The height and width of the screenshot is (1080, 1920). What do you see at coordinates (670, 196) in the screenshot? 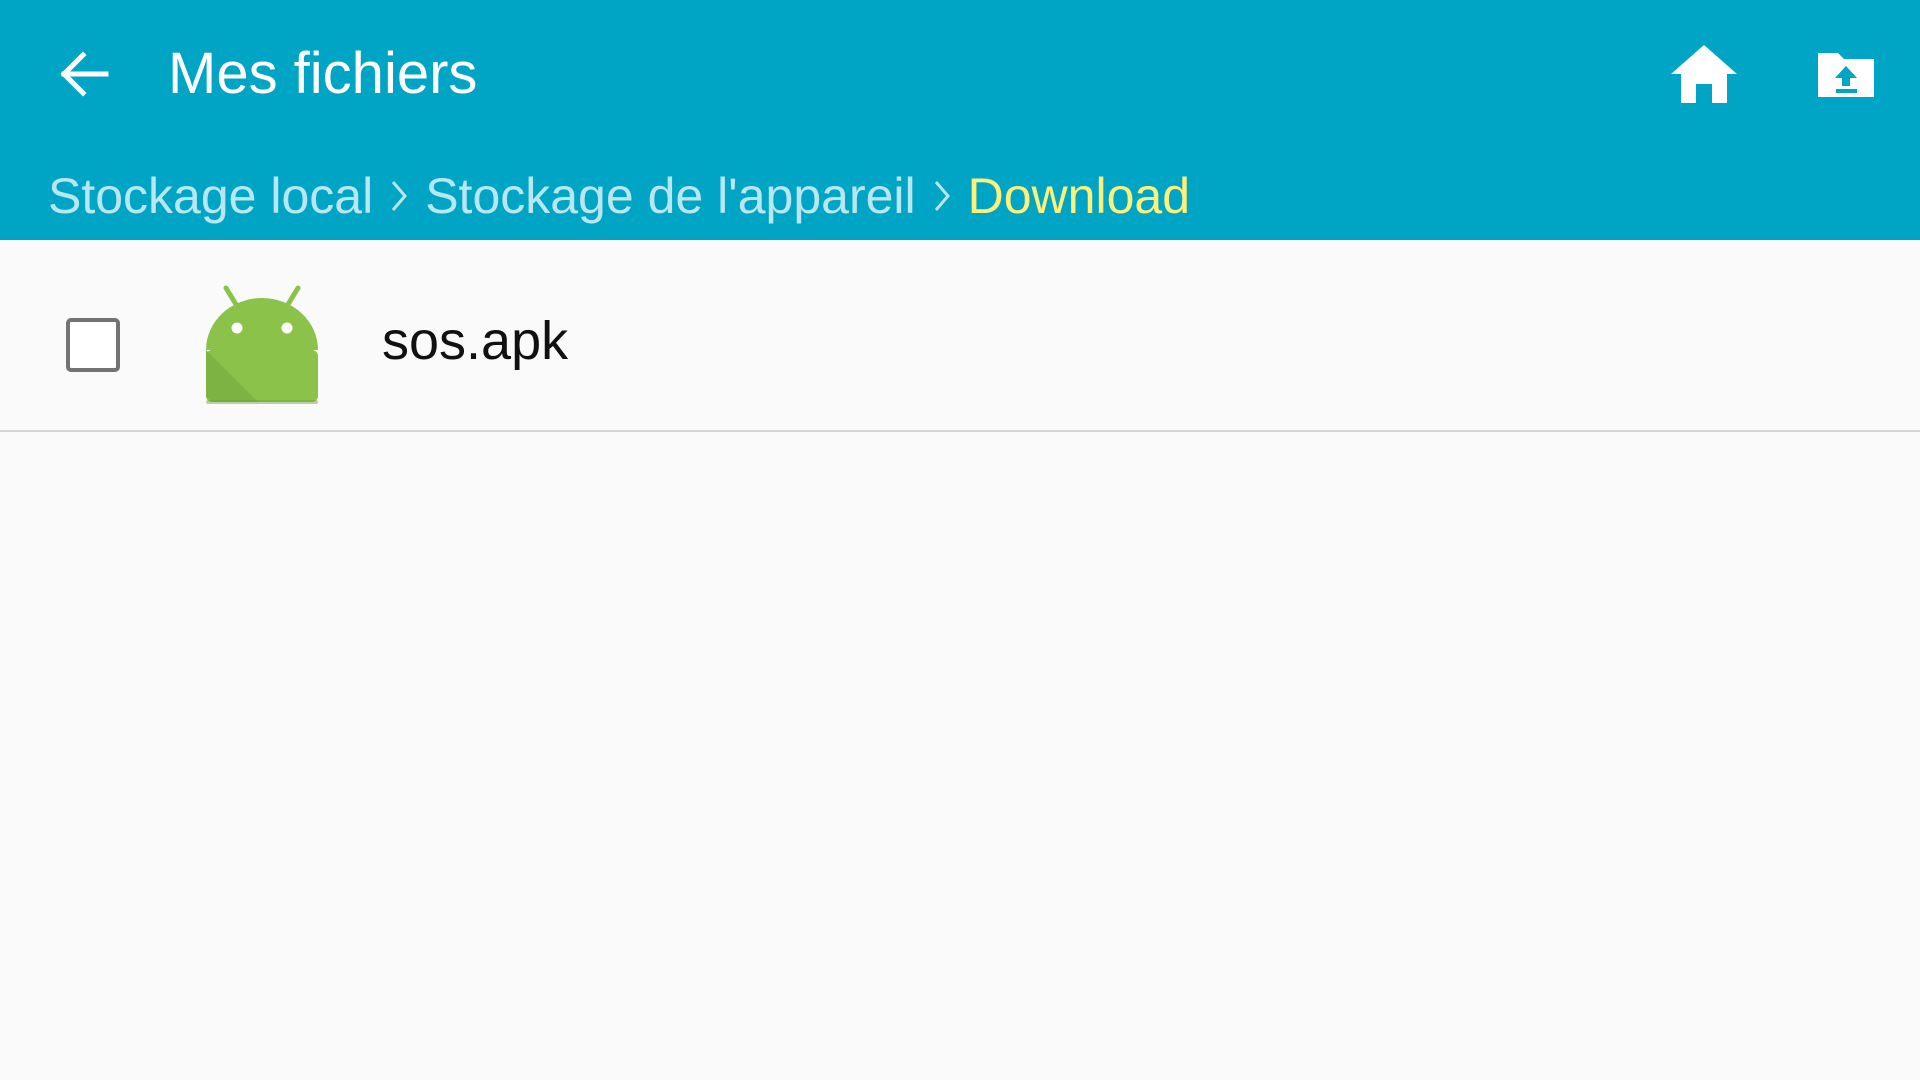
I see `breadcrumb-device-storage: Stockage de l'appareil` at bounding box center [670, 196].